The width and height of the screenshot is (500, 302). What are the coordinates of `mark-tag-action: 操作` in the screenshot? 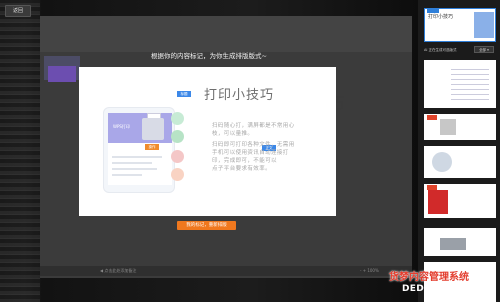 It's located at (152, 147).